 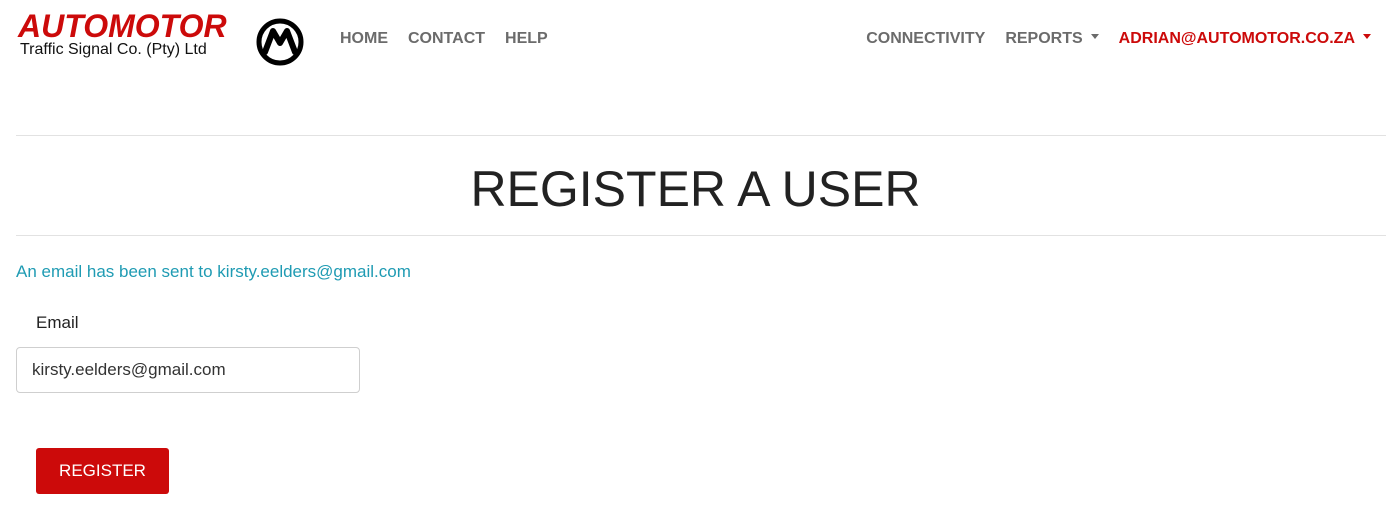 What do you see at coordinates (701, 235) in the screenshot?
I see `title-divider-bottom` at bounding box center [701, 235].